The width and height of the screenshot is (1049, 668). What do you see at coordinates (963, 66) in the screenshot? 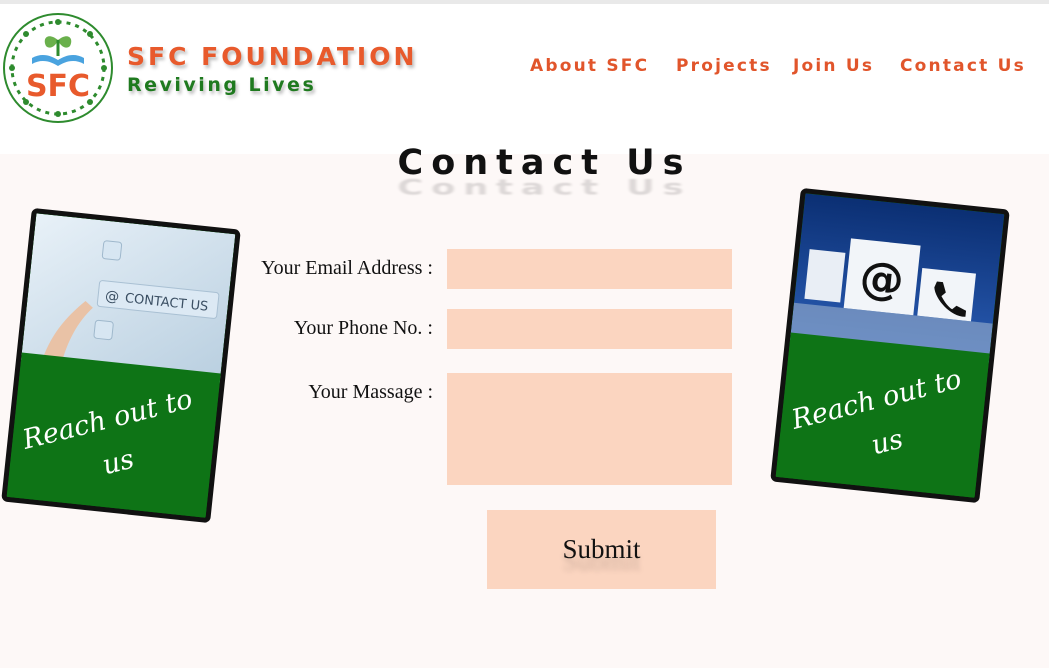
I see `nav-contact-us: Contact Us` at bounding box center [963, 66].